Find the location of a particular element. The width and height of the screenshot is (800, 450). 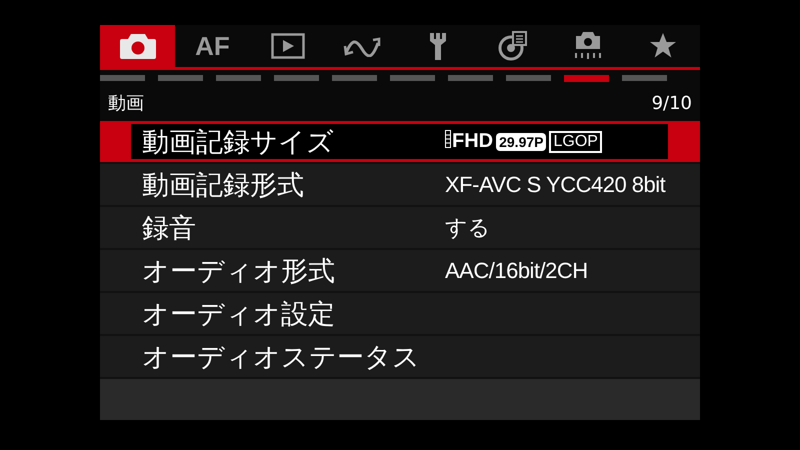

camera-icon is located at coordinates (137, 46).